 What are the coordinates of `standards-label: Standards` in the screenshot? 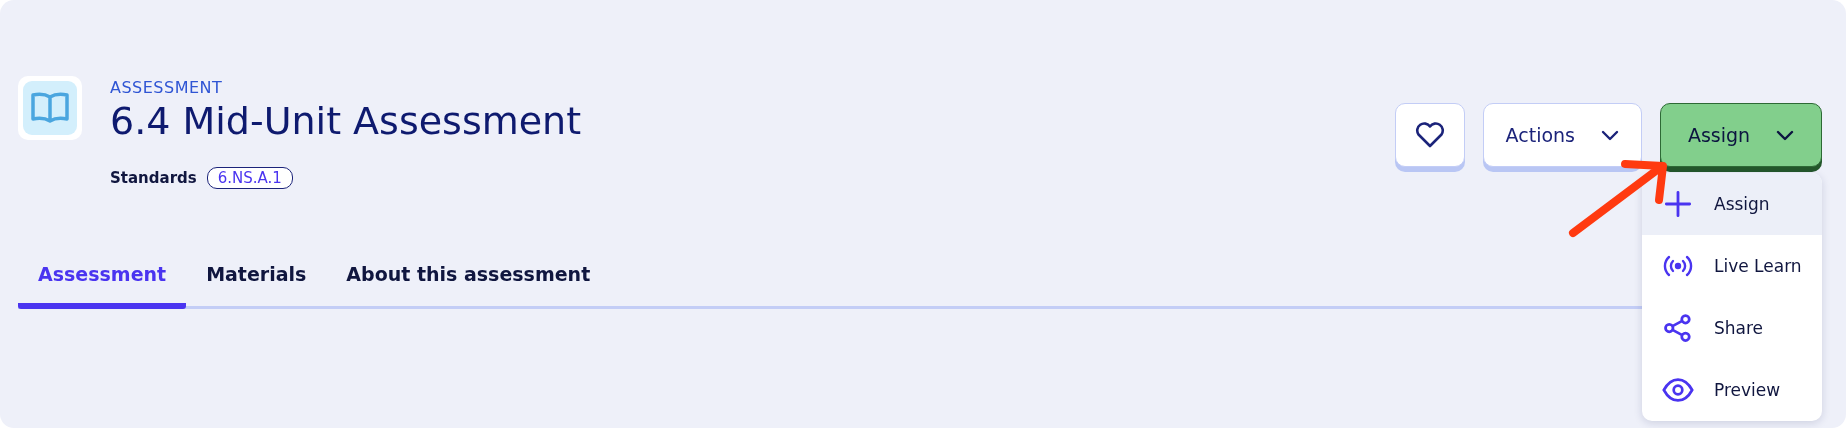 It's located at (153, 178).